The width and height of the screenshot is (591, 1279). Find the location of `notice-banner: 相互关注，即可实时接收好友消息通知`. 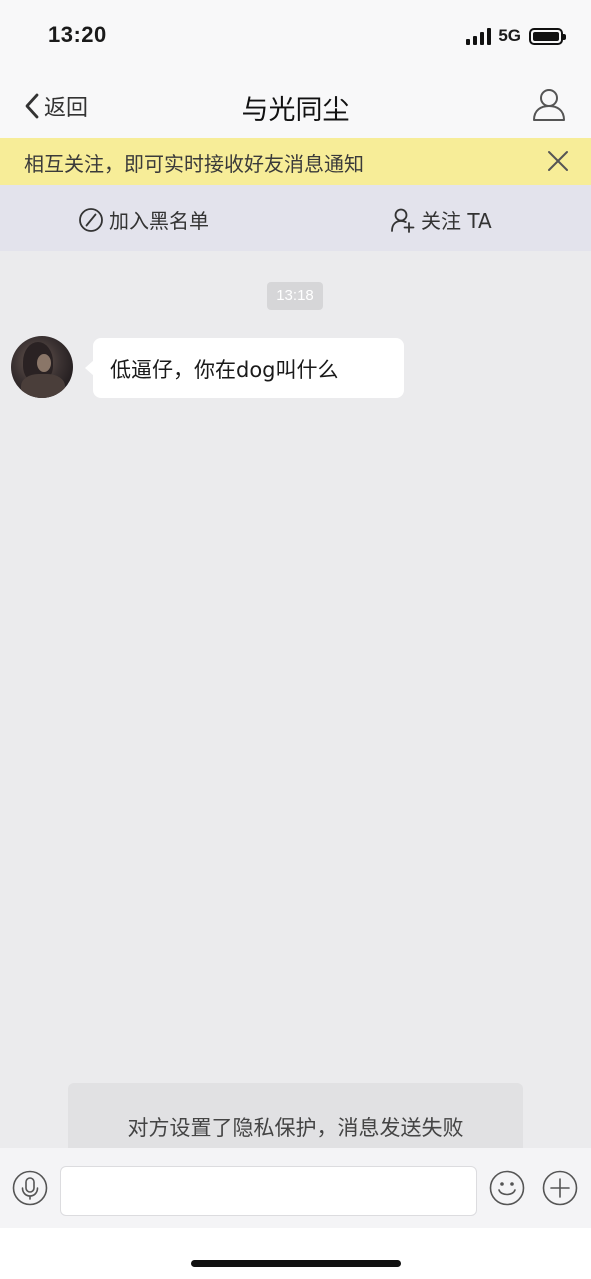

notice-banner: 相互关注，即可实时接收好友消息通知 is located at coordinates (295, 161).